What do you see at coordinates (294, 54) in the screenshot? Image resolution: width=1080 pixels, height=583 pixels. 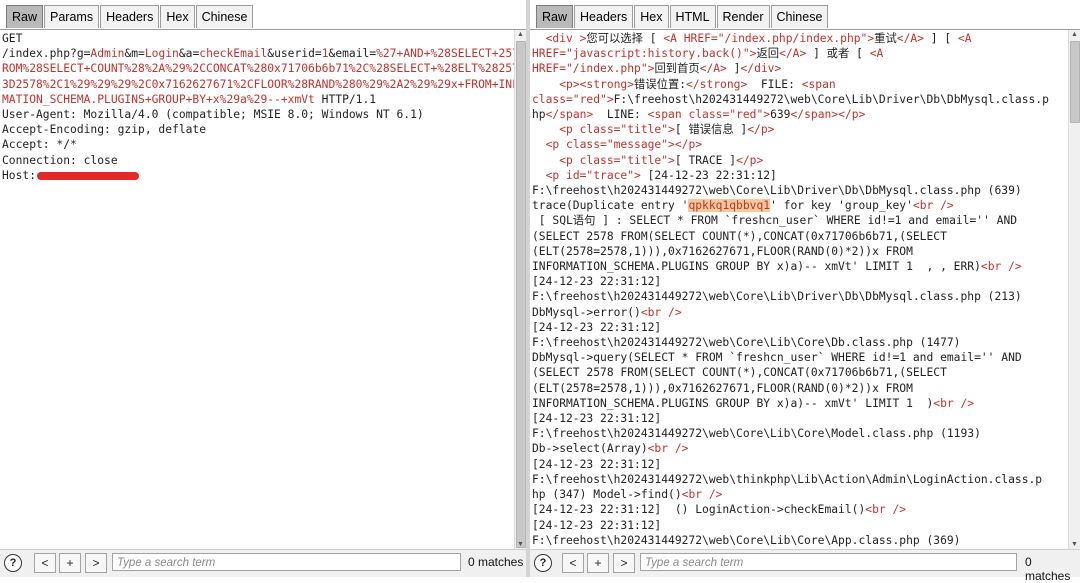 I see `line-text: &userid=` at bounding box center [294, 54].